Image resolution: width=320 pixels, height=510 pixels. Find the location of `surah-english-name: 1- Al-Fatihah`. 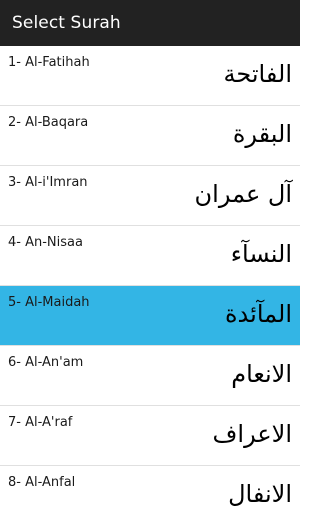

surah-english-name: 1- Al-Fatihah is located at coordinates (49, 62).